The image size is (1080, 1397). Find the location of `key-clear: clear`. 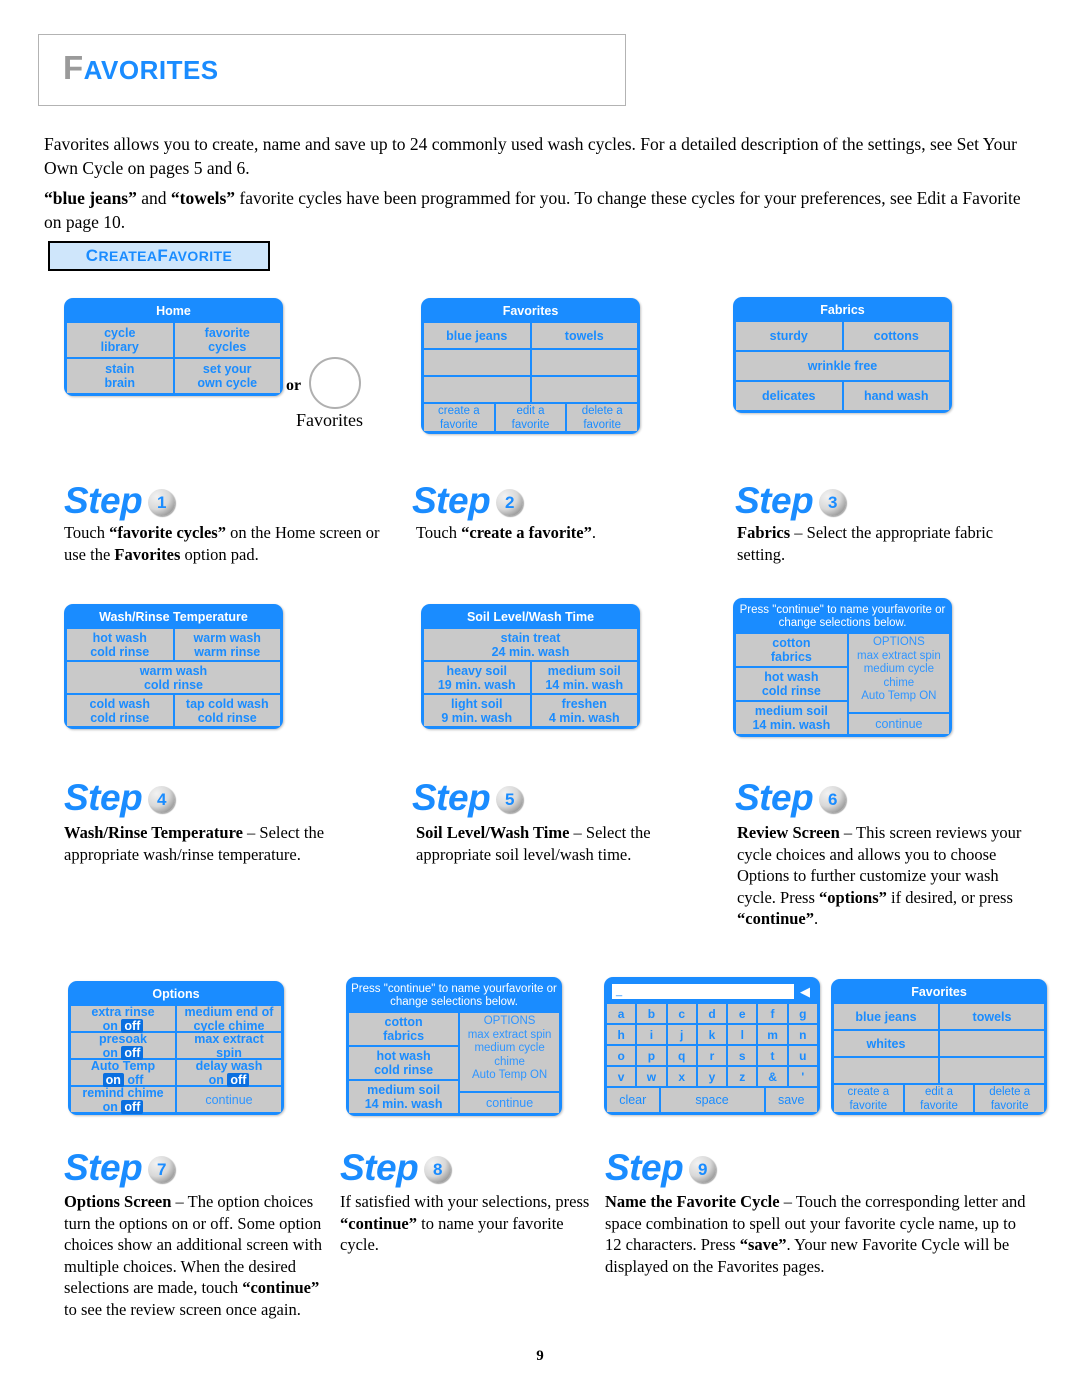

key-clear: clear is located at coordinates (633, 1100).